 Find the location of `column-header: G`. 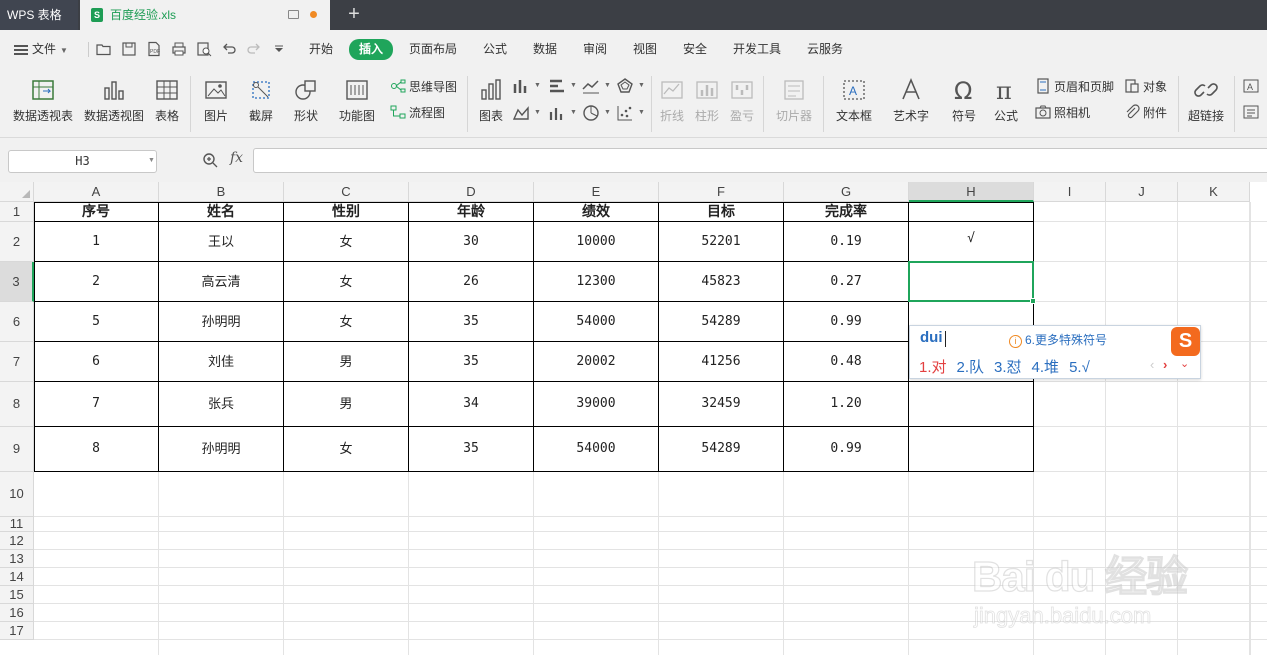

column-header: G is located at coordinates (846, 192).